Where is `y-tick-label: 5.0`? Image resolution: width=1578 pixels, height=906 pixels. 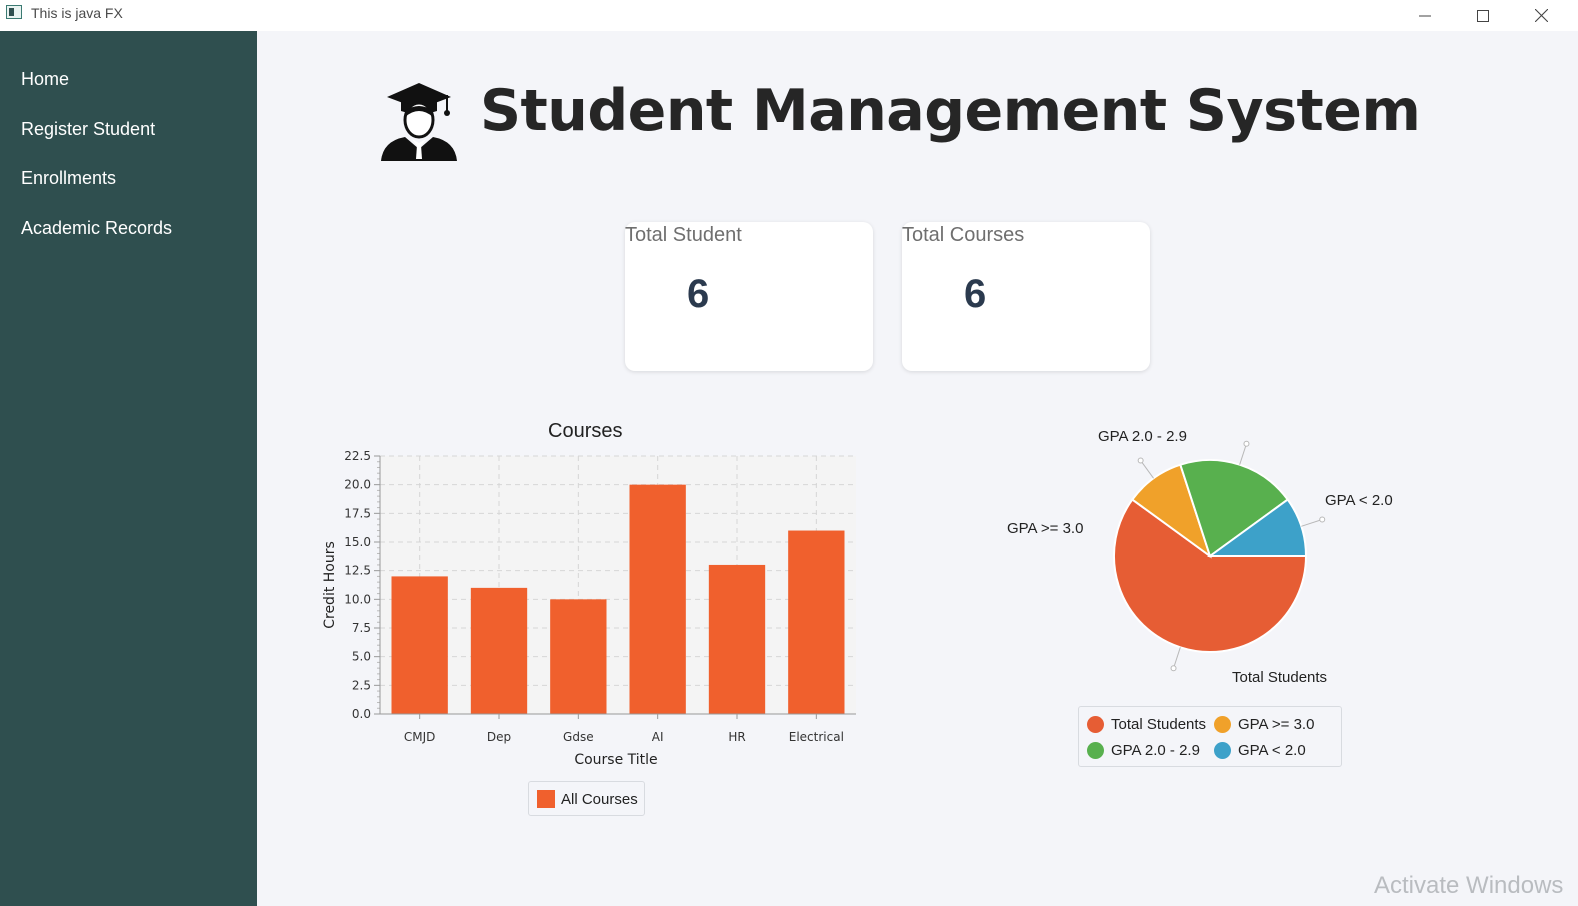 y-tick-label: 5.0 is located at coordinates (361, 657).